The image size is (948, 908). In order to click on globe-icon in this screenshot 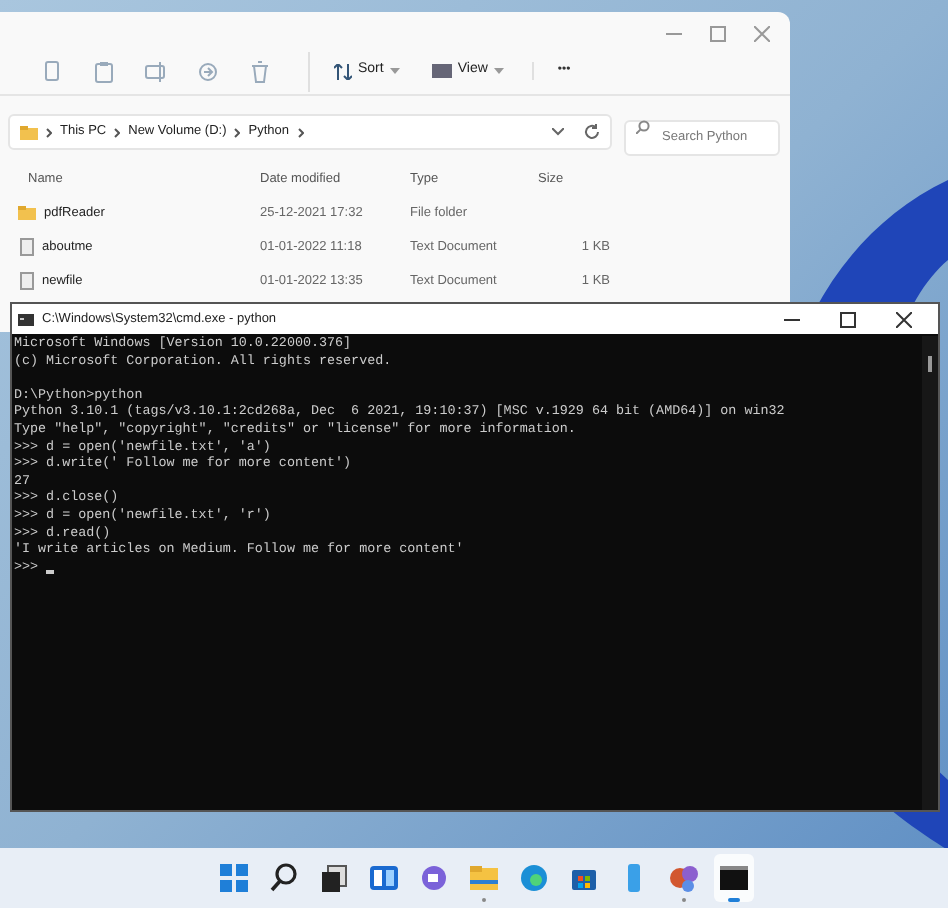, I will do `click(534, 878)`.